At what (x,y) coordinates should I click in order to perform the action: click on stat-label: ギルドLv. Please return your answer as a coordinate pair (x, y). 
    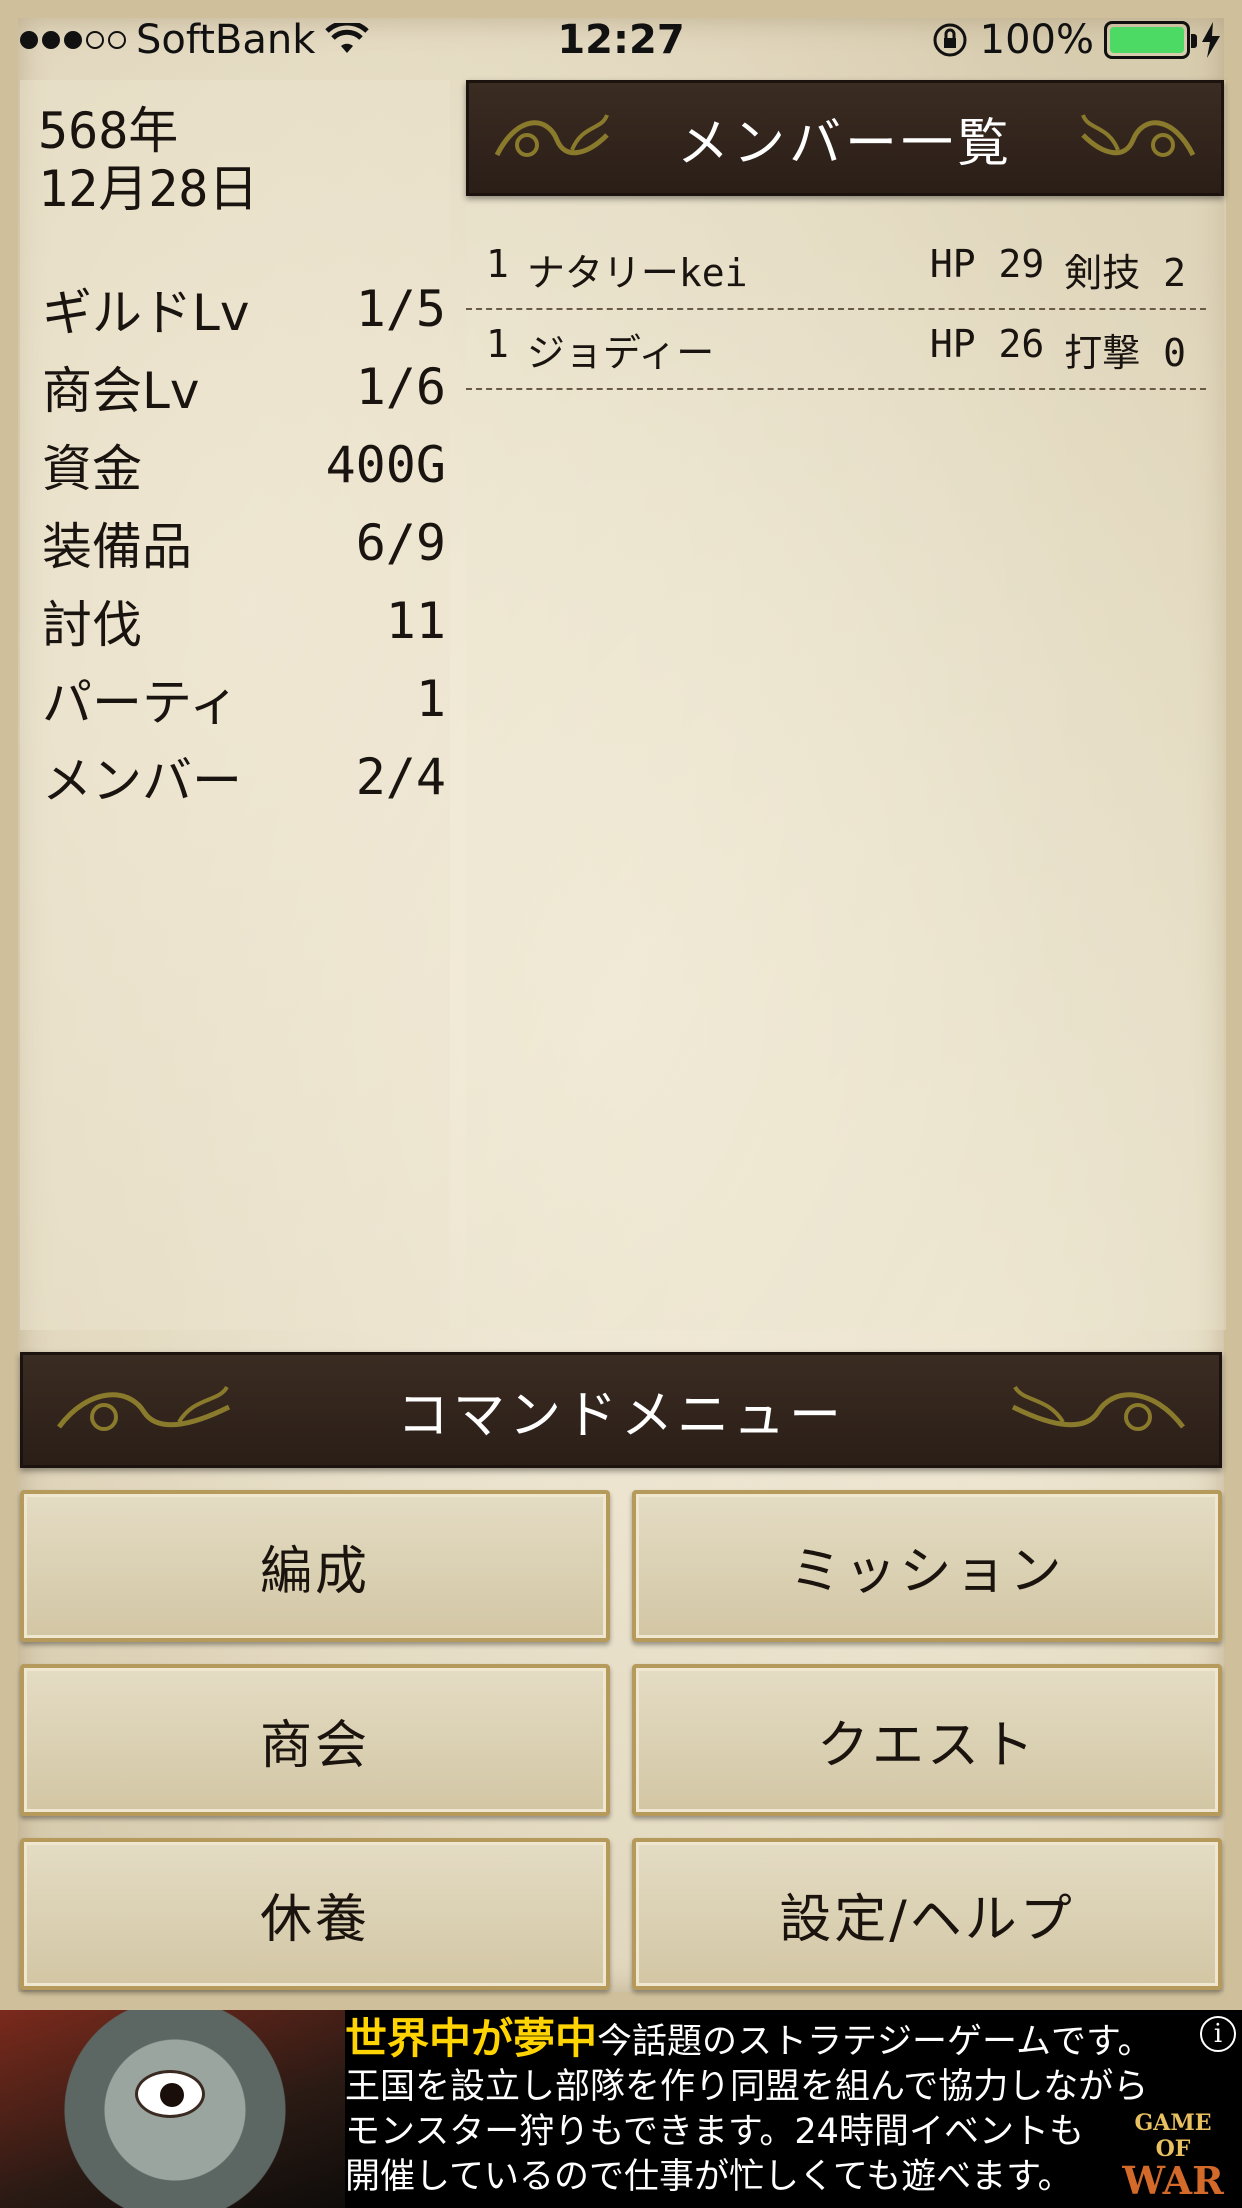
    Looking at the image, I should click on (146, 313).